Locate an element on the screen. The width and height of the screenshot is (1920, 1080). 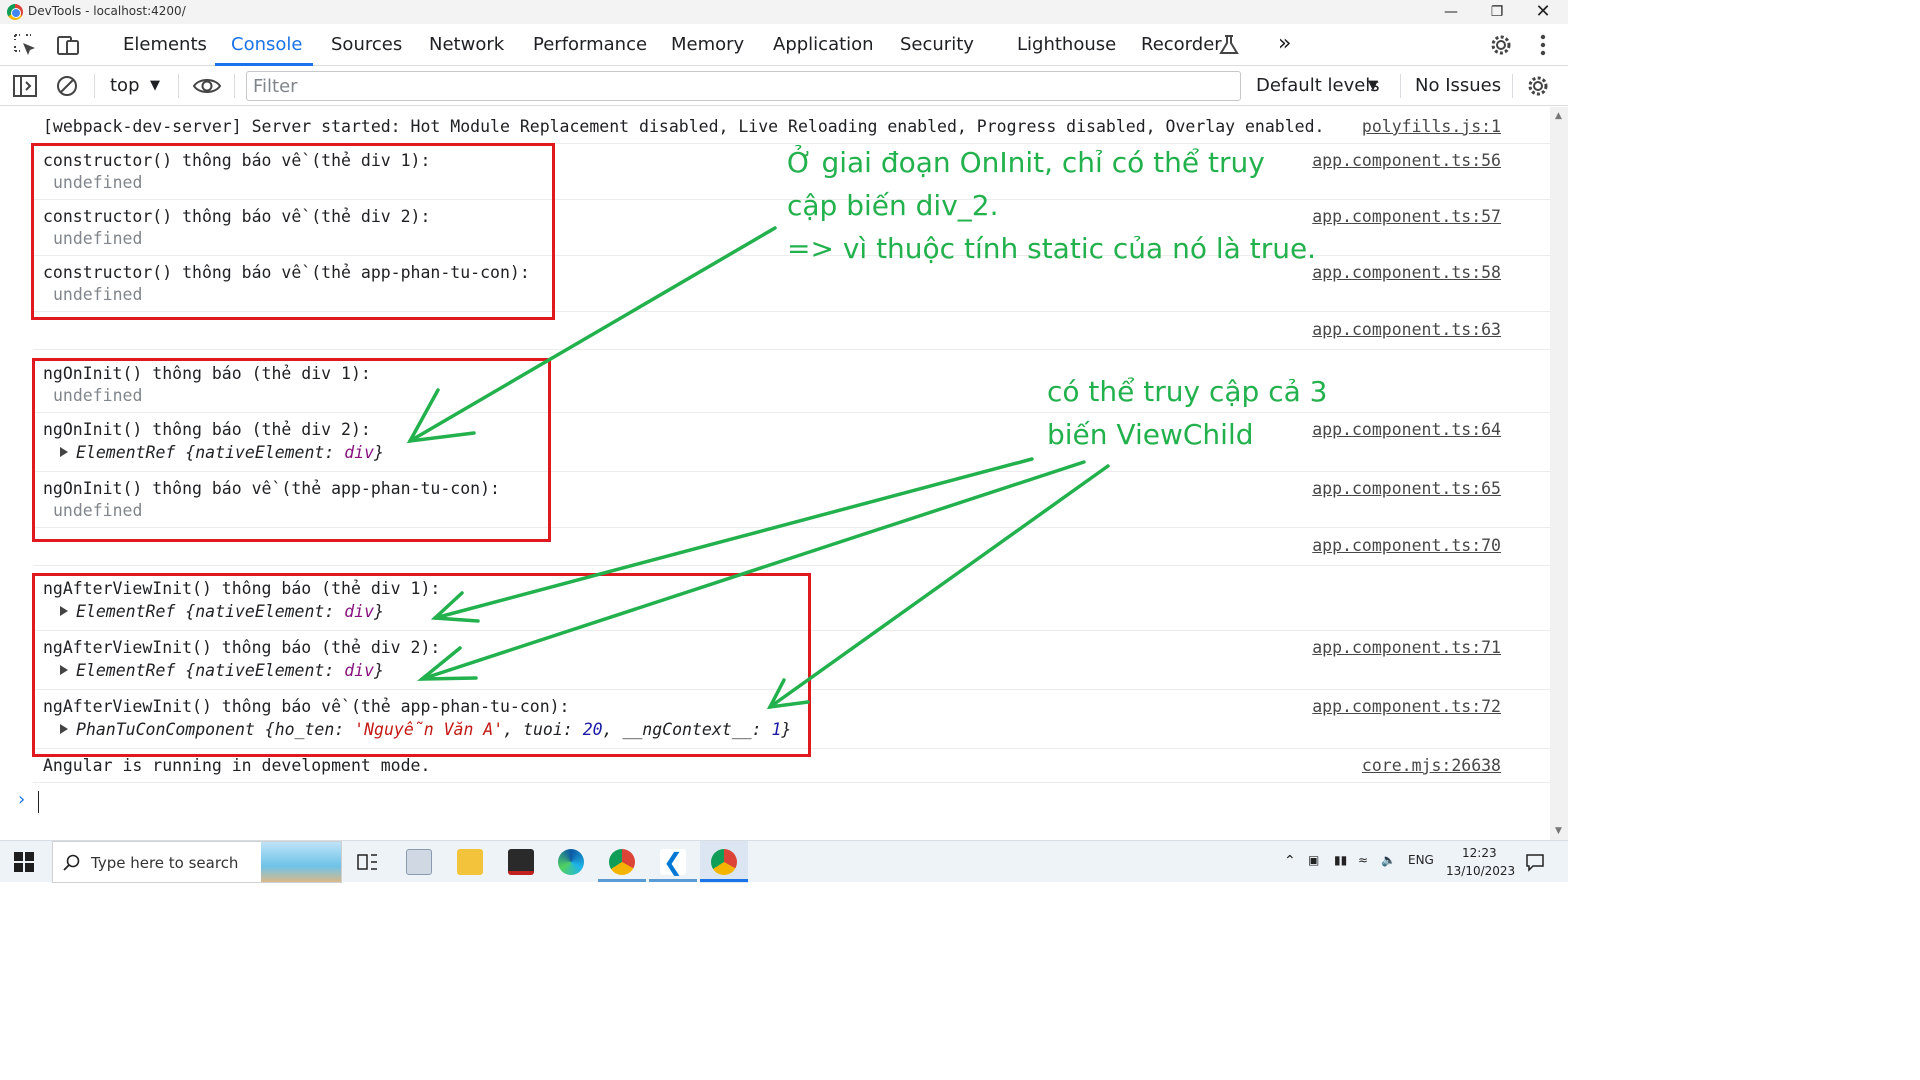
filter-input: Filter is located at coordinates (743, 86).